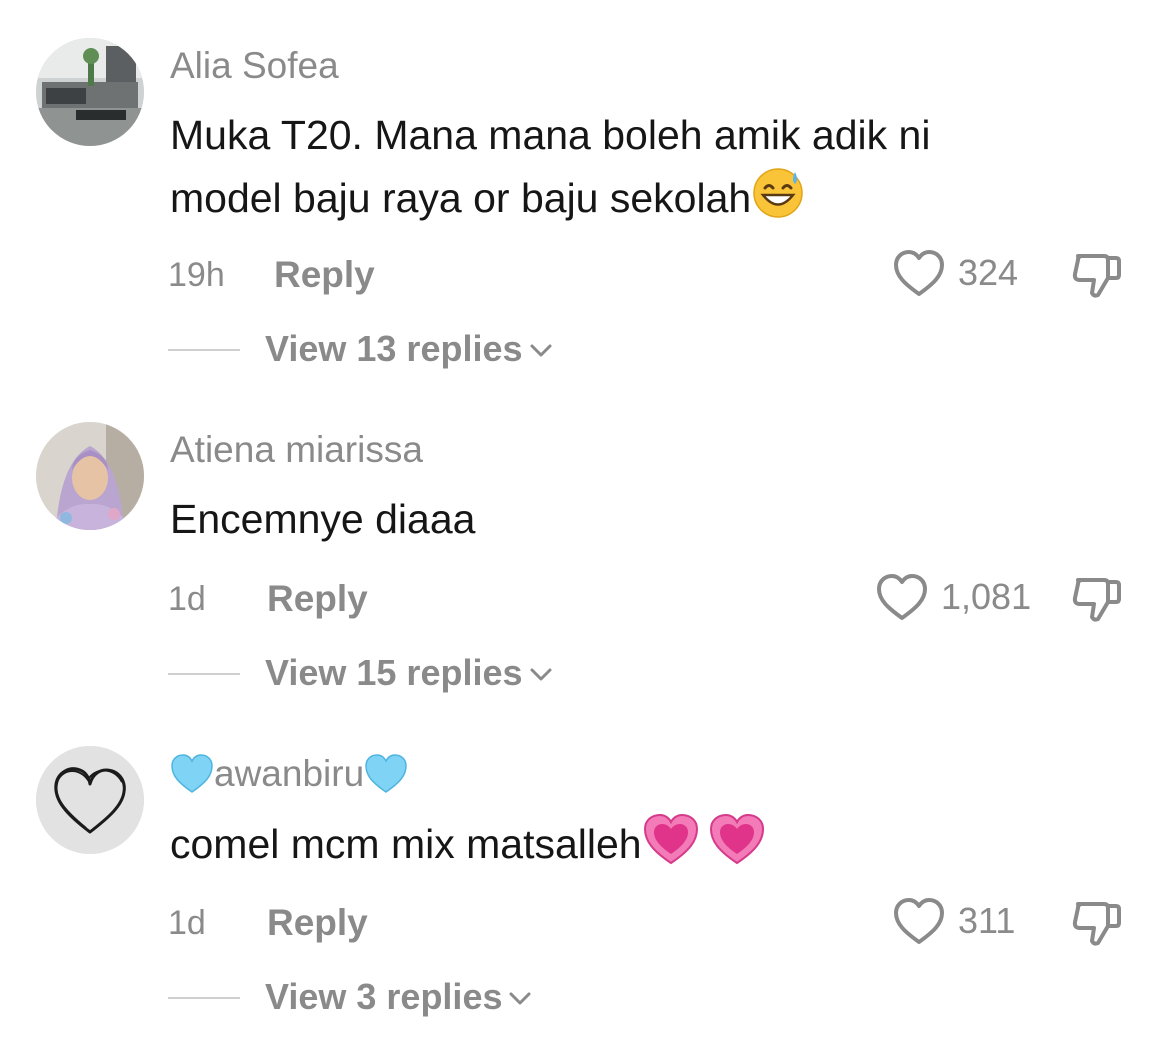 This screenshot has width=1170, height=1053. What do you see at coordinates (988, 272) in the screenshot?
I see `like-count: 324` at bounding box center [988, 272].